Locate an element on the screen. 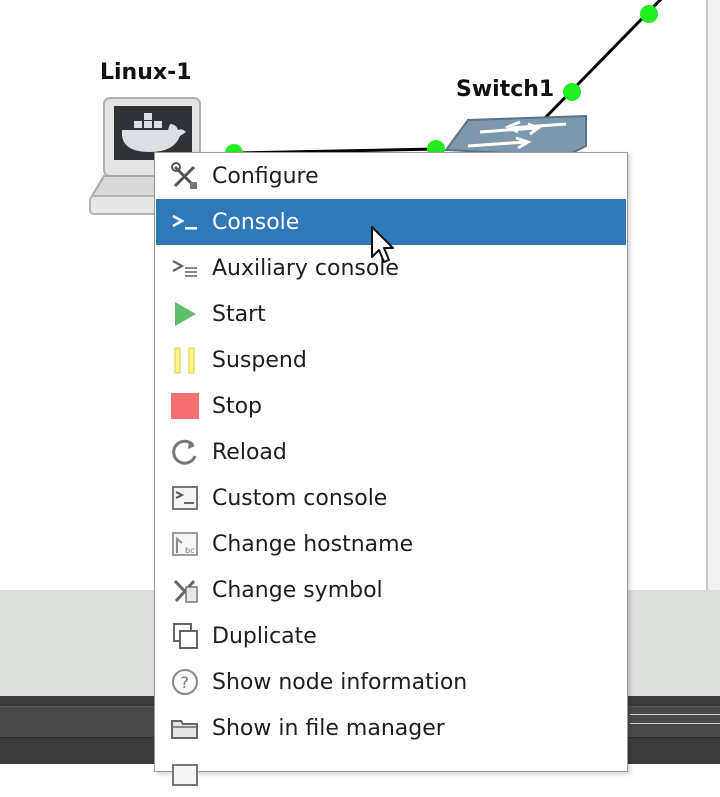  menu-item-change-hostname: bc Change hostname is located at coordinates (391, 544).